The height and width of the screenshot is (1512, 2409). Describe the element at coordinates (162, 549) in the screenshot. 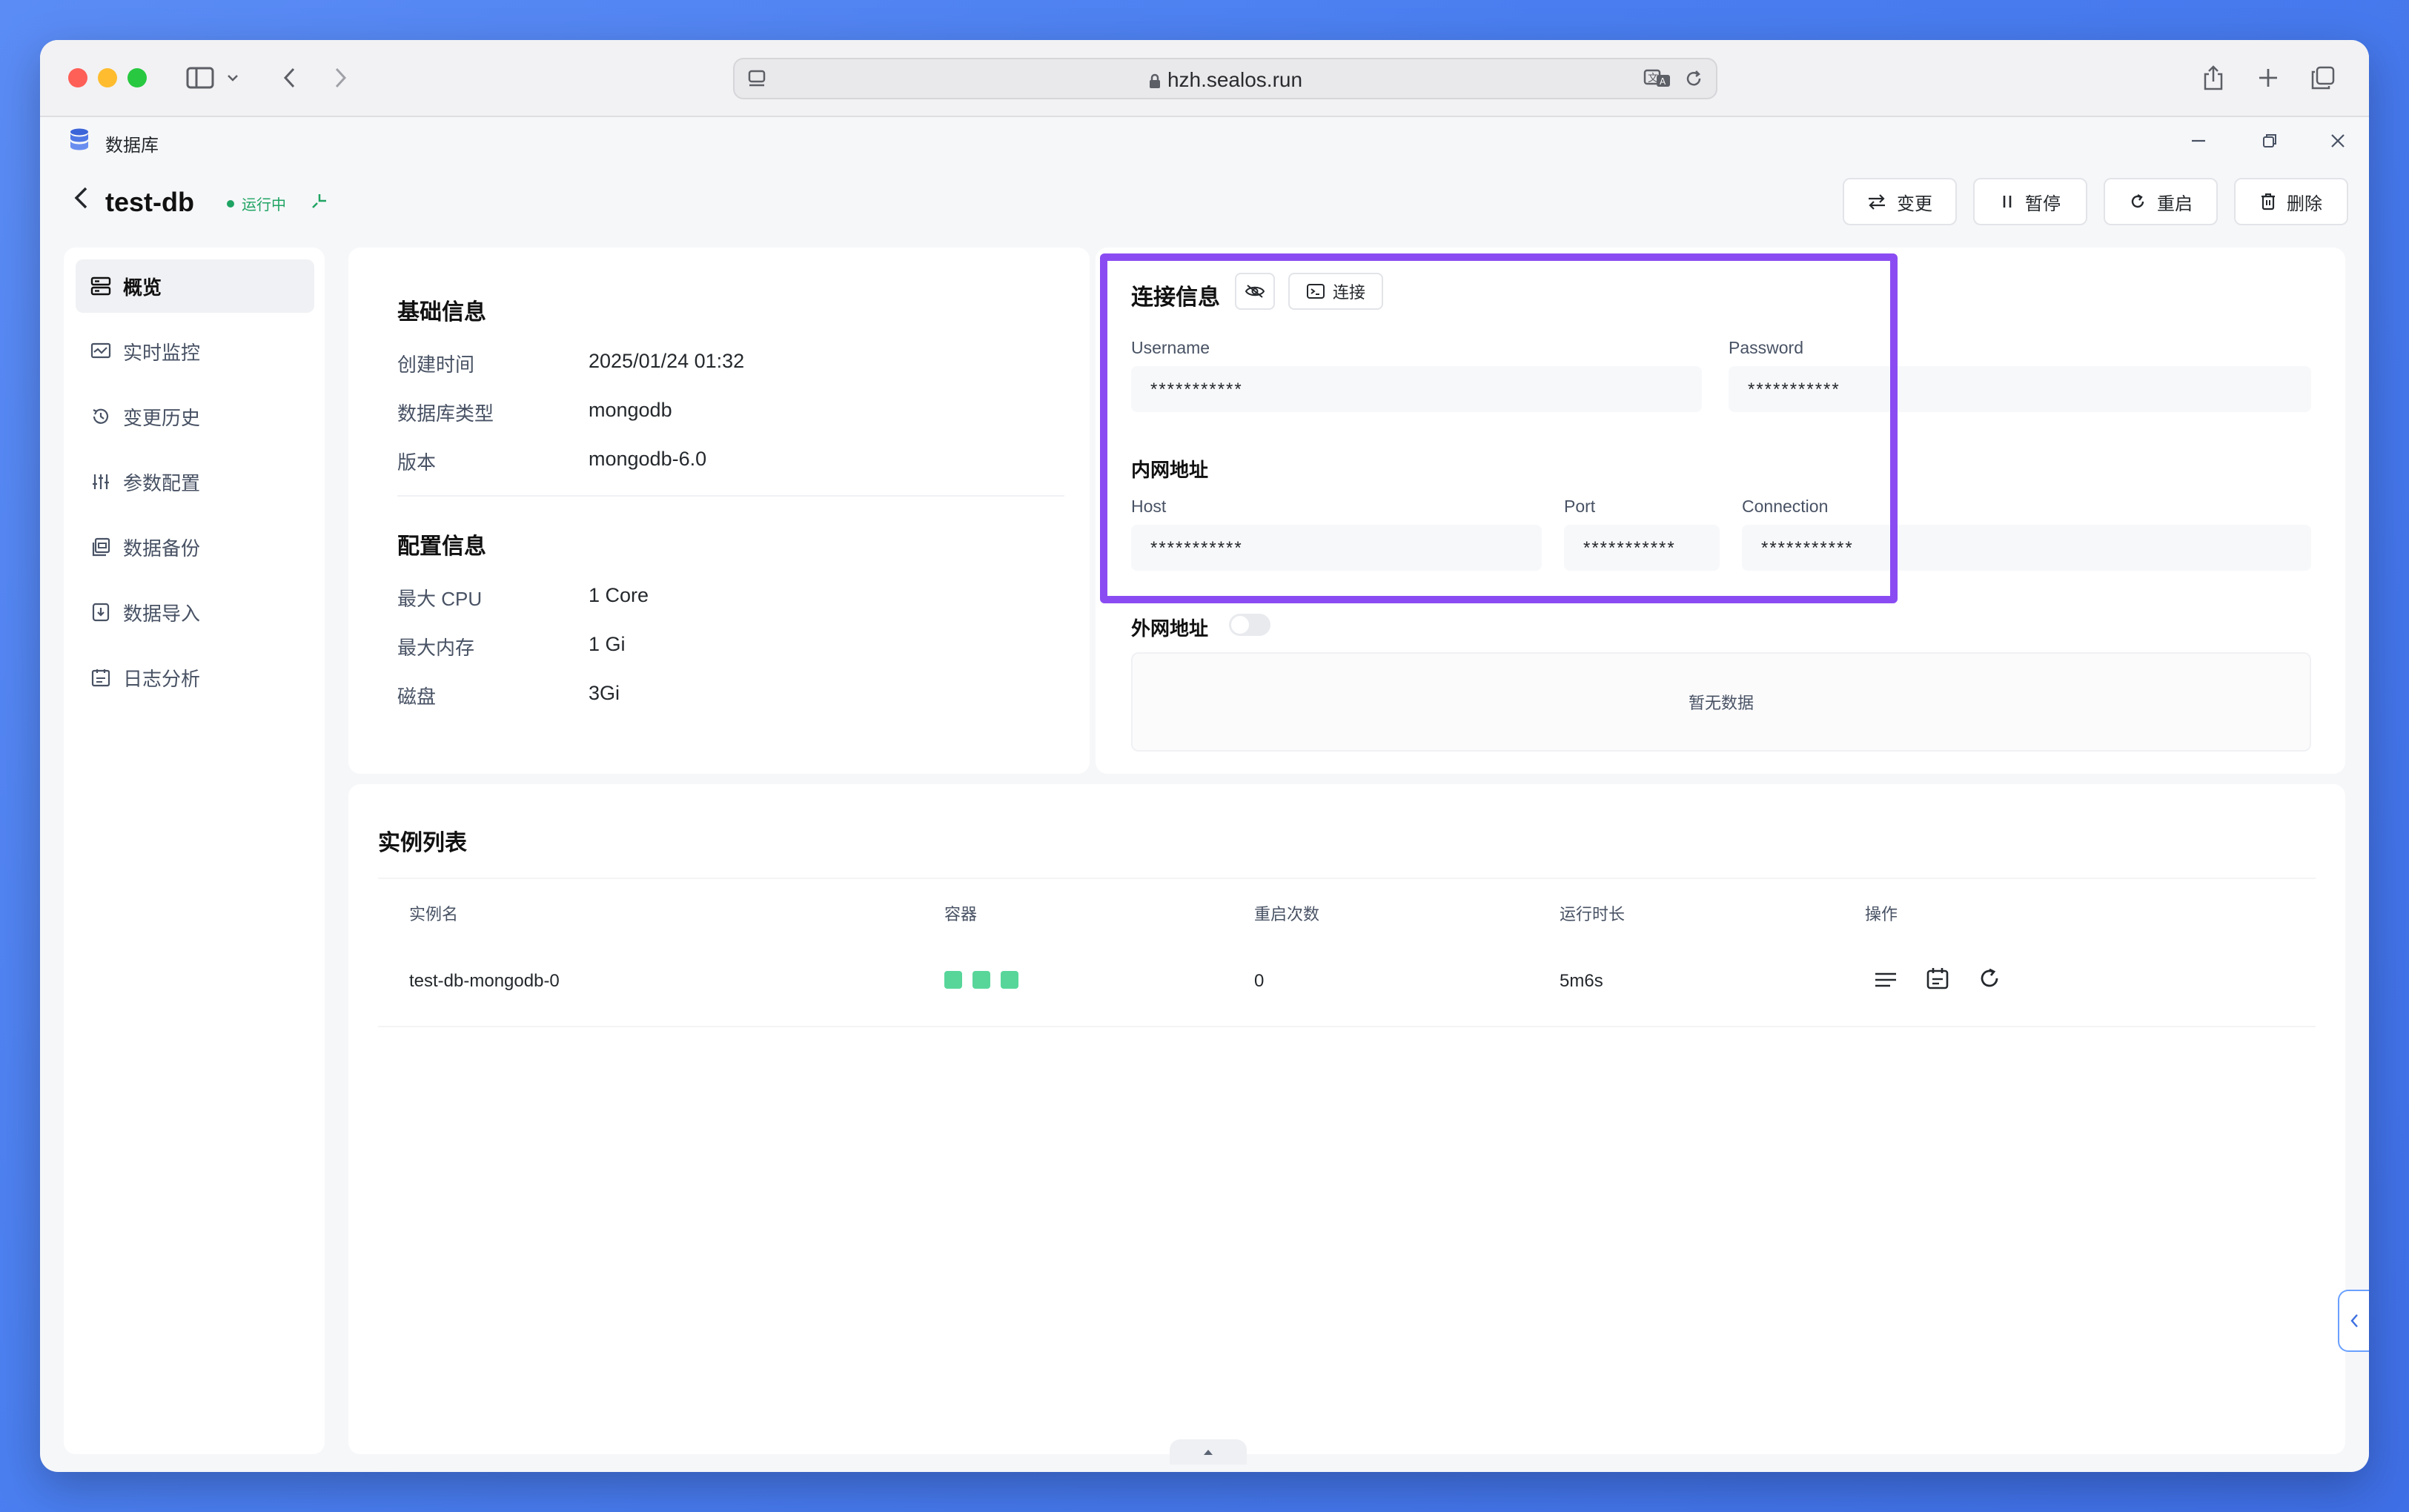

I see `sidebar-item-label: 数据备份` at that location.